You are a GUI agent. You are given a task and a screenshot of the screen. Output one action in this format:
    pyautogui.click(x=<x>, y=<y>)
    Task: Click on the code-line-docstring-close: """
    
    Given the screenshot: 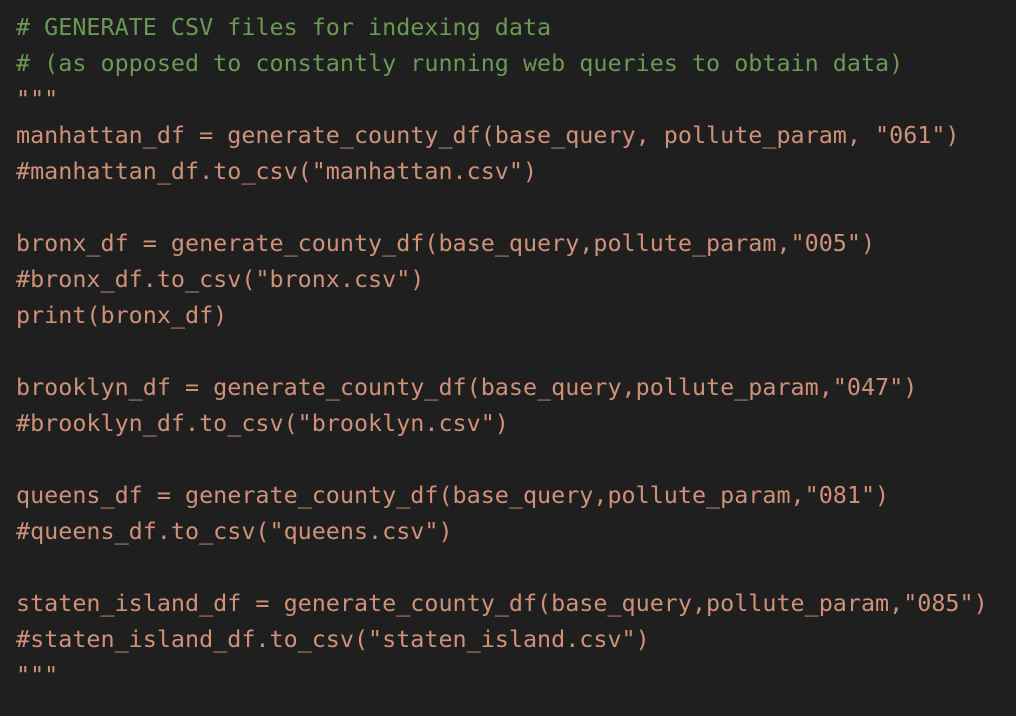 What is the action you would take?
    pyautogui.click(x=37, y=675)
    